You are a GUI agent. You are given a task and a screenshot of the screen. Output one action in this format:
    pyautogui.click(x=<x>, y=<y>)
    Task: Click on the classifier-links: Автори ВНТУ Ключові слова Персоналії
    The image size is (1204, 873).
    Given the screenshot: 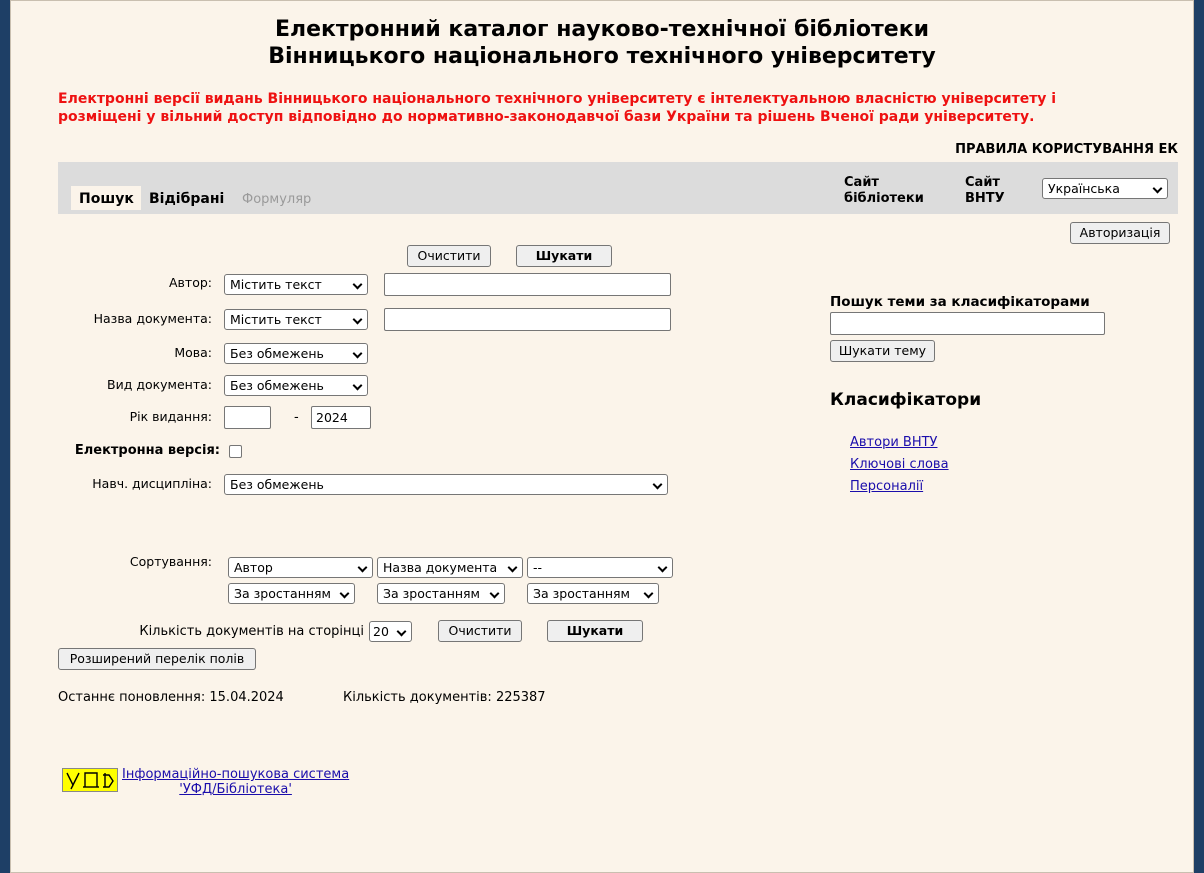 What is the action you would take?
    pyautogui.click(x=899, y=468)
    